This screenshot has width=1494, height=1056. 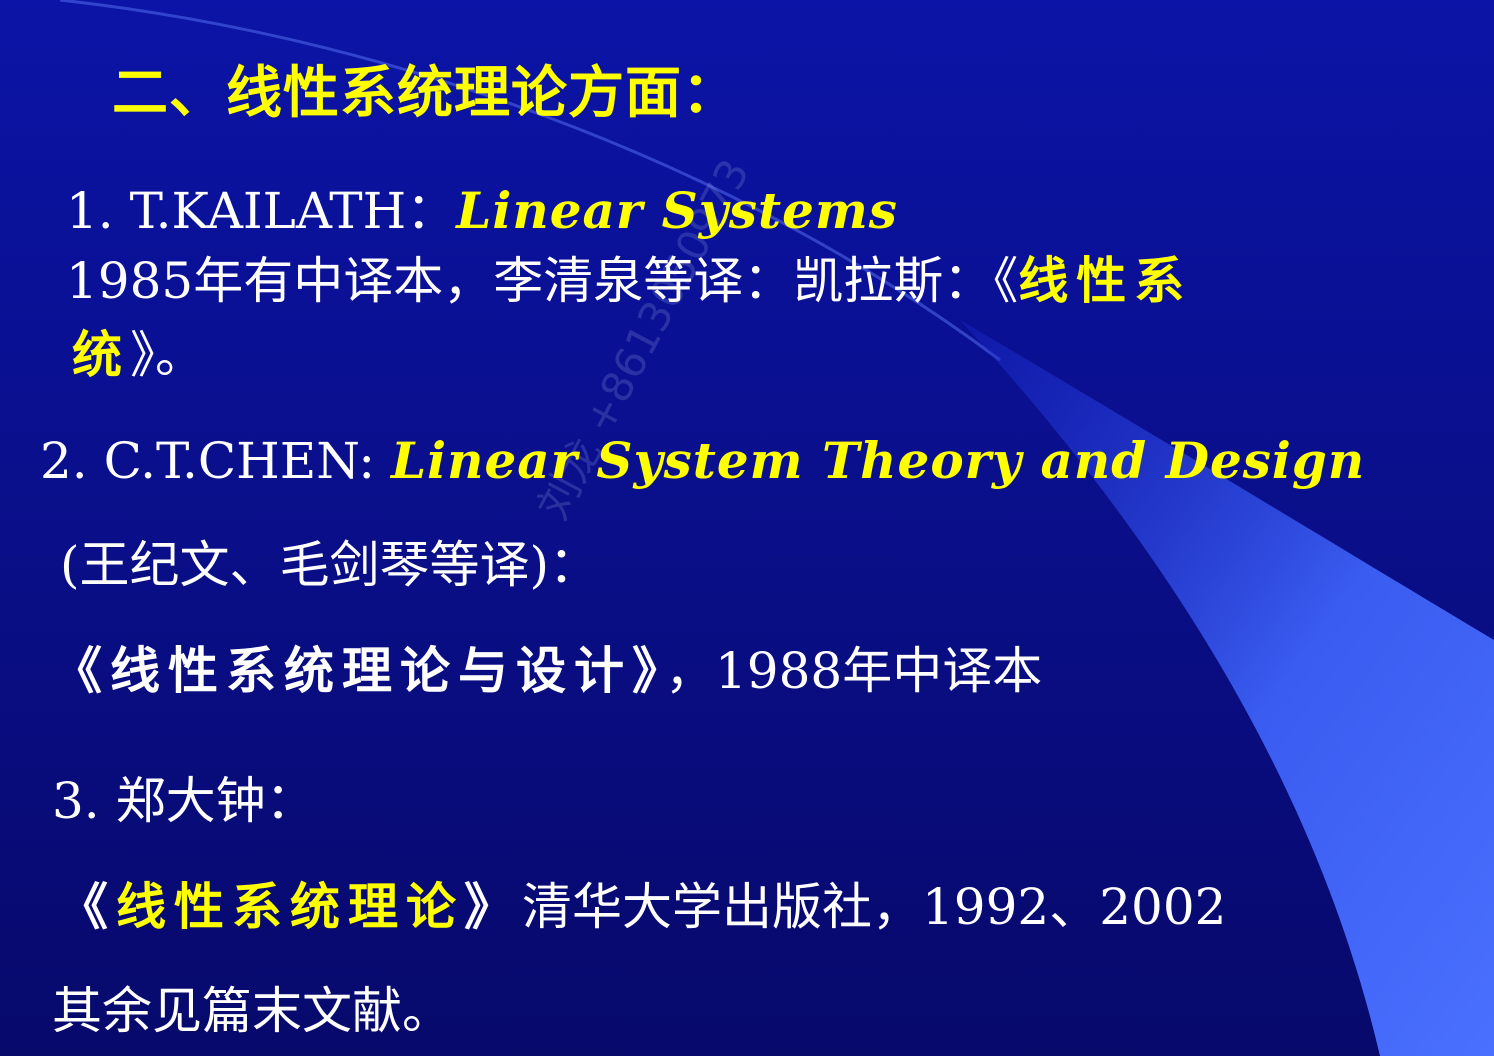 I want to click on ref1-book-en: Linear Systems, so click(x=677, y=210).